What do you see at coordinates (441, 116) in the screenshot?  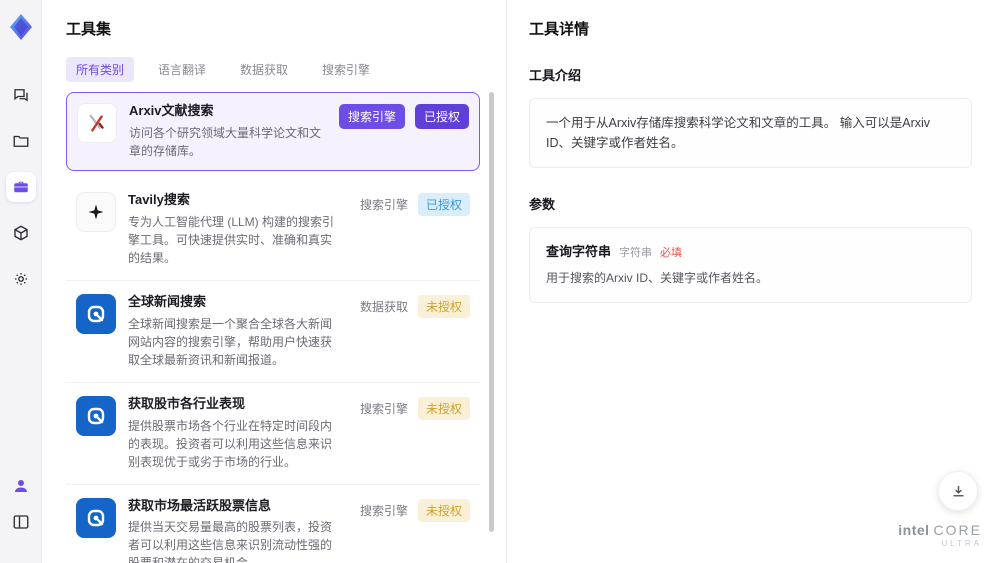 I see `authorized-badge: 已授权` at bounding box center [441, 116].